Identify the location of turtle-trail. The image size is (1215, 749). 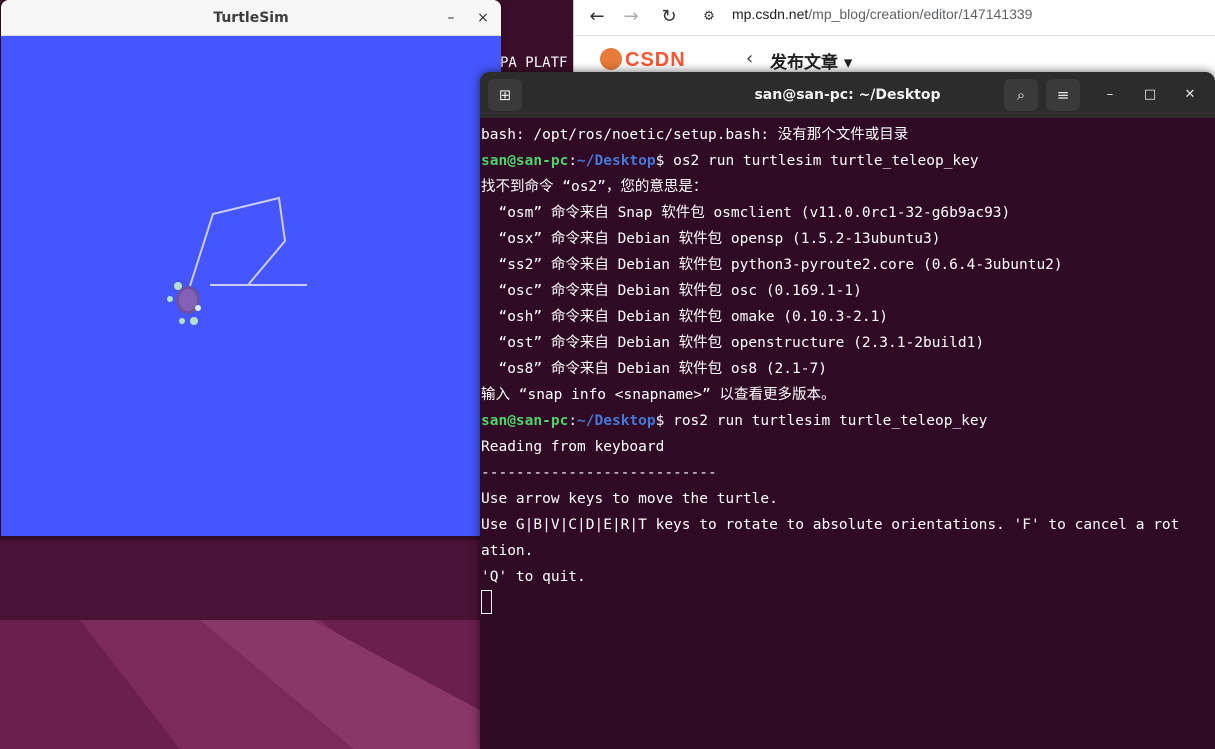
(237, 260).